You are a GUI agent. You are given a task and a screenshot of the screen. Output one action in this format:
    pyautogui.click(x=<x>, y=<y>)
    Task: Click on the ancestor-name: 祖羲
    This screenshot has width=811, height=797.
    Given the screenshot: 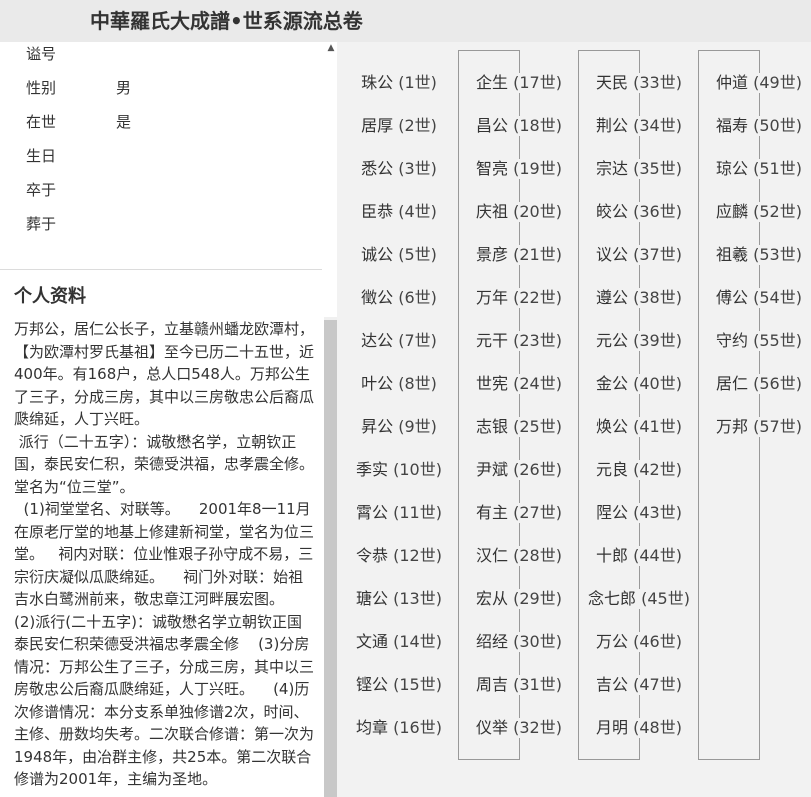 What is the action you would take?
    pyautogui.click(x=732, y=254)
    